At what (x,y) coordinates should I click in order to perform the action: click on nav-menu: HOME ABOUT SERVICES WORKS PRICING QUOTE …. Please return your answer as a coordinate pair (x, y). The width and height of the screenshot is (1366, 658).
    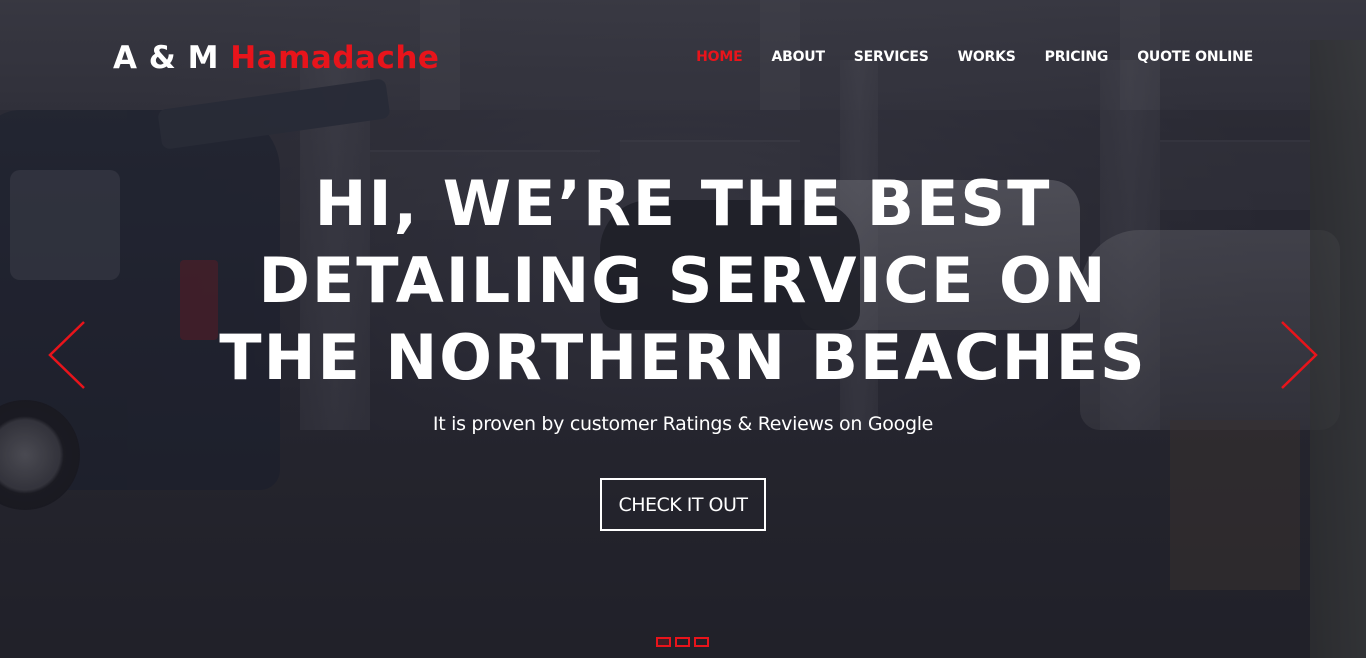
    Looking at the image, I should click on (960, 57).